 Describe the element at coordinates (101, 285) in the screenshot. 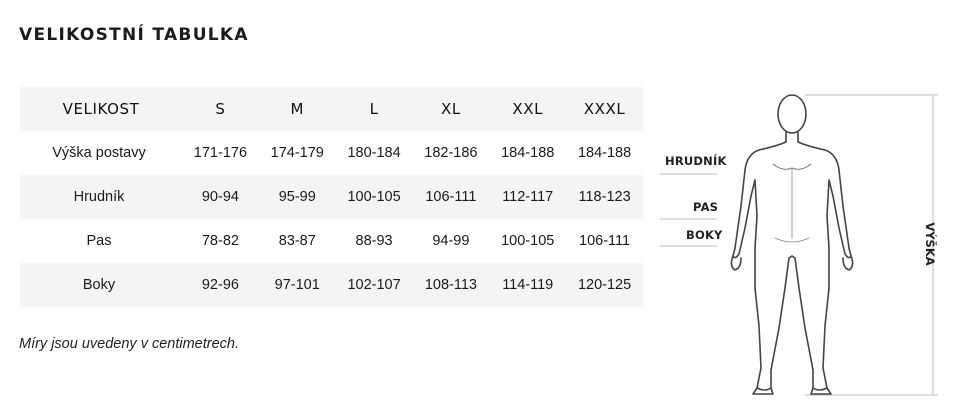

I see `row-label: Boky` at that location.